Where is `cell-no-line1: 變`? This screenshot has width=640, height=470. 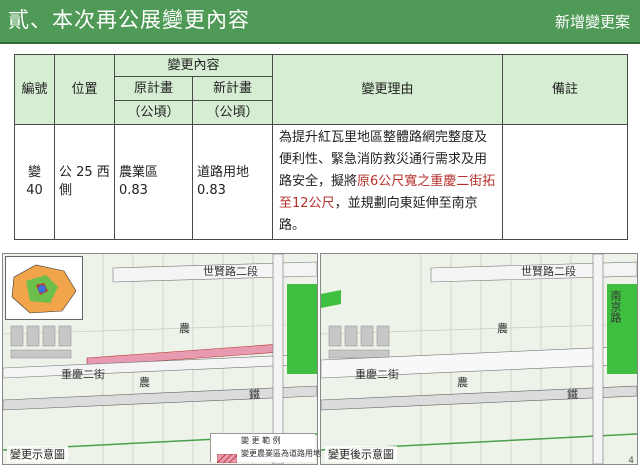
cell-no-line1: 變 is located at coordinates (34, 172).